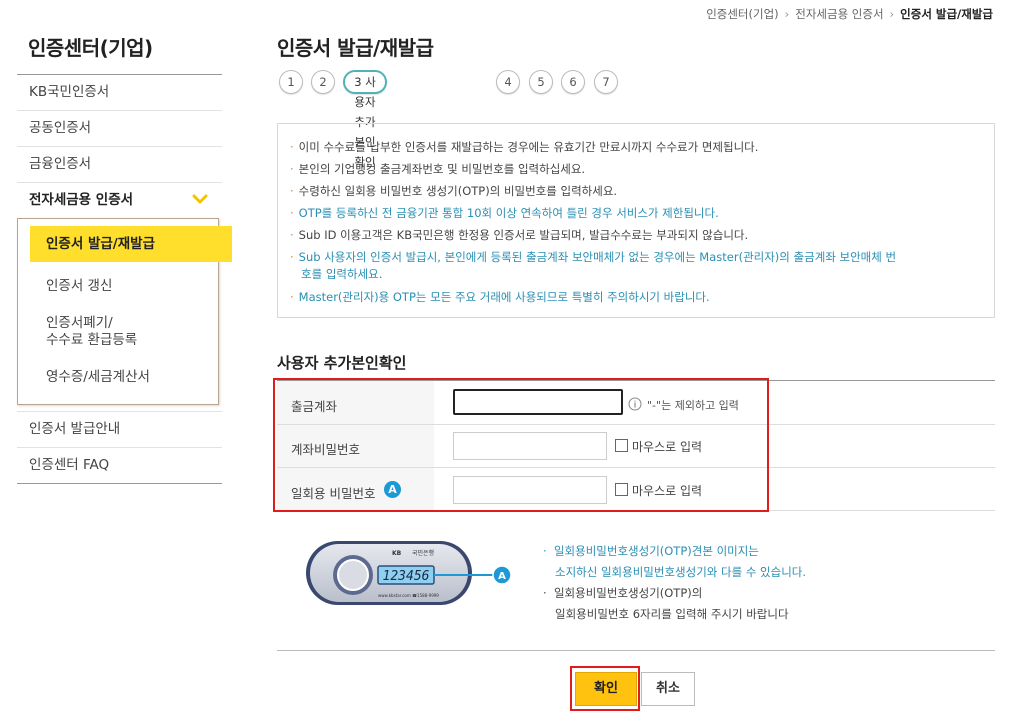  Describe the element at coordinates (458, 191) in the screenshot. I see `notice-text: 수령하신 일회용 비밀번호 생성기(OTP)의 비밀번호를 입력하세요.` at that location.